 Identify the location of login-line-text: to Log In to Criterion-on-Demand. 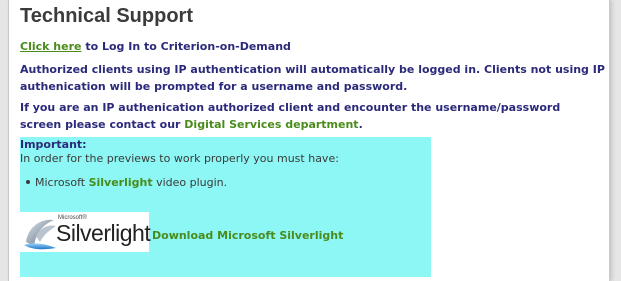
(188, 46).